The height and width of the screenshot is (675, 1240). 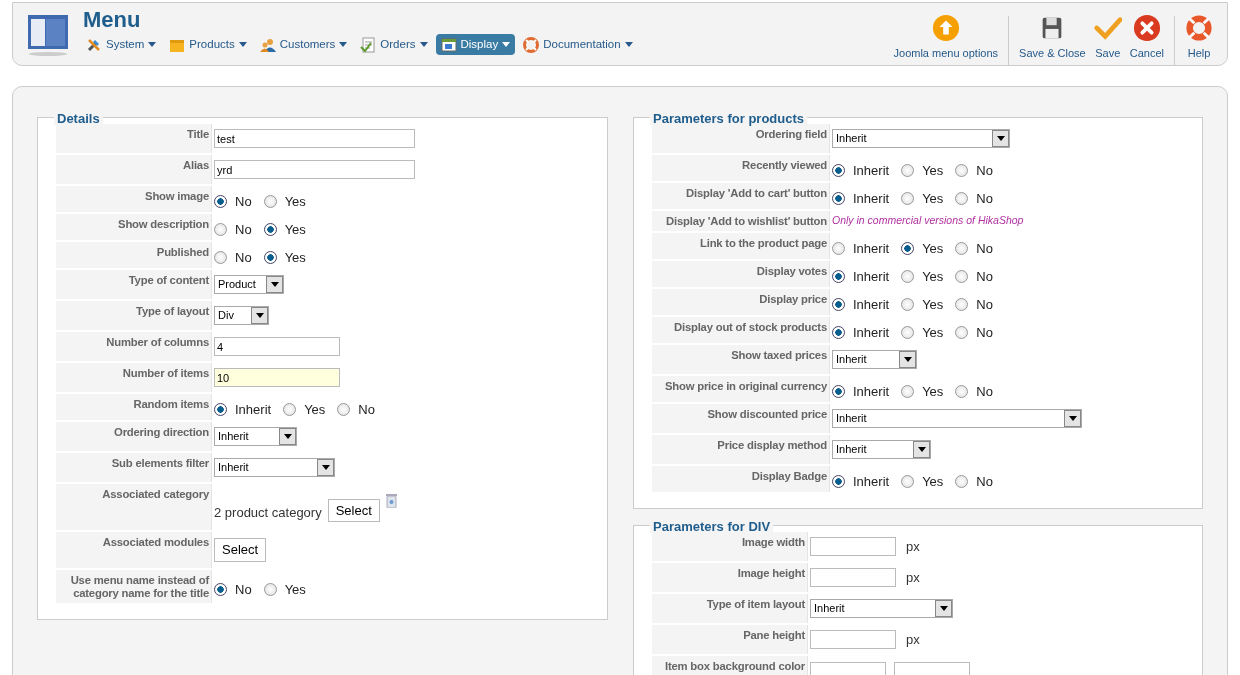 What do you see at coordinates (741, 196) in the screenshot?
I see `field-label: Display 'Add to cart' button` at bounding box center [741, 196].